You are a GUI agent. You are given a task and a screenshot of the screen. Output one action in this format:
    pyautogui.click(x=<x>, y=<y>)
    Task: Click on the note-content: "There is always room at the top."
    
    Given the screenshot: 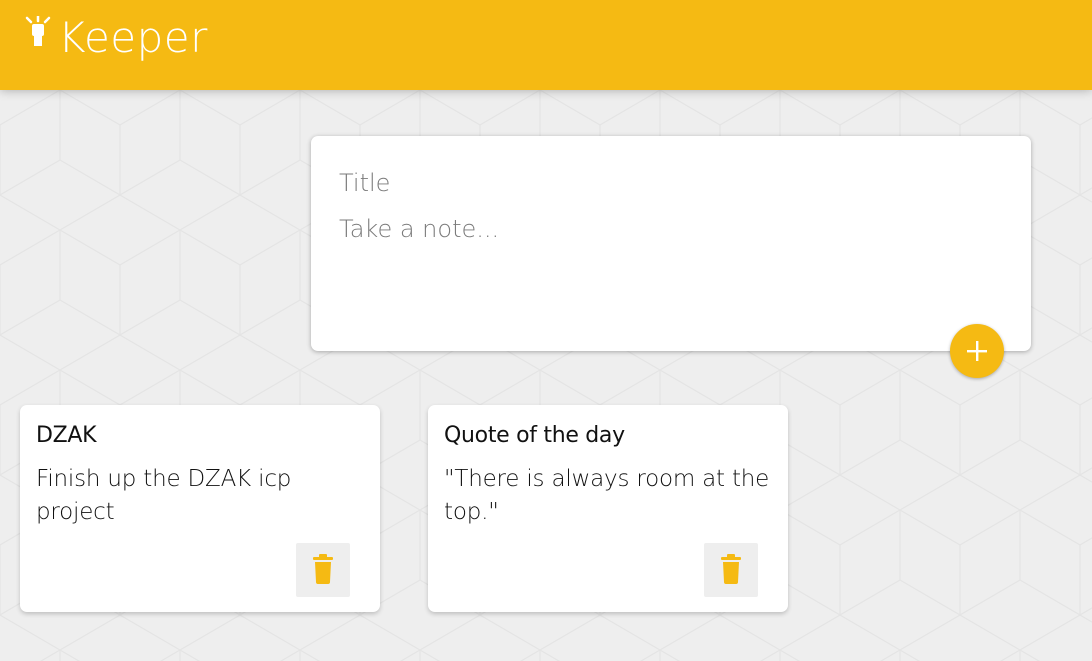 What is the action you would take?
    pyautogui.click(x=607, y=495)
    